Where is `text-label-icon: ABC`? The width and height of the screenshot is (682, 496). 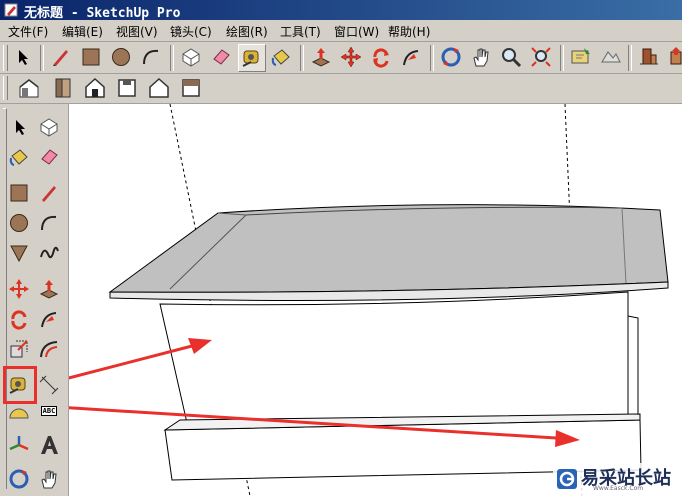 text-label-icon: ABC is located at coordinates (49, 411).